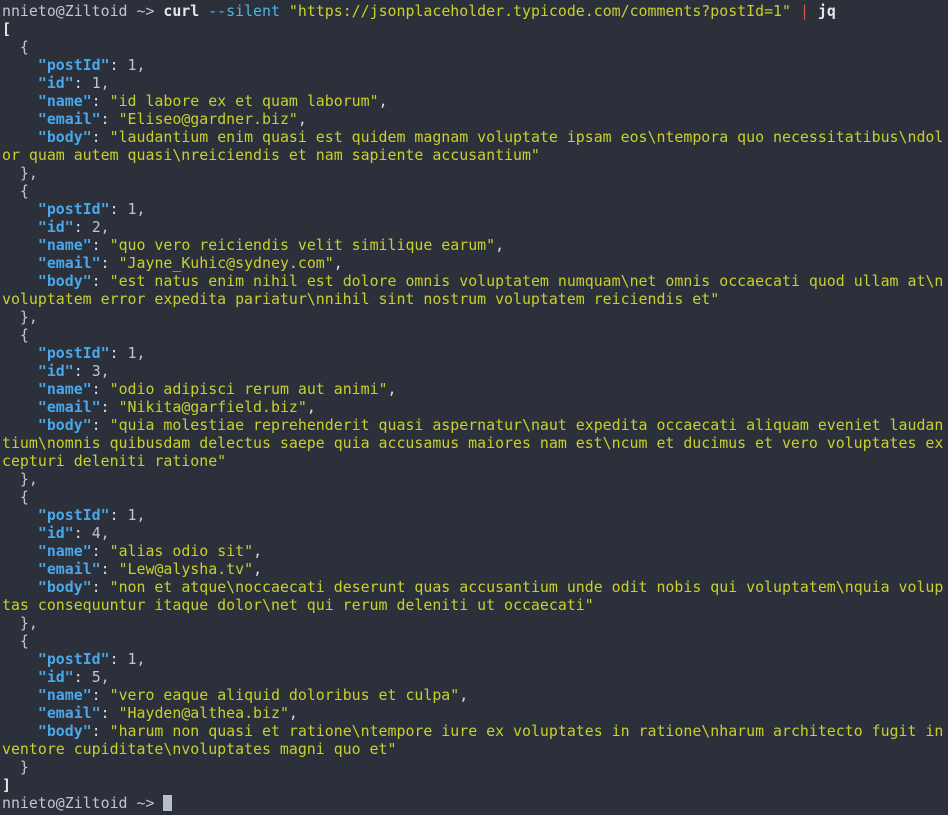 This screenshot has width=948, height=815. I want to click on json-field-id: "id": 1,, so click(73, 83).